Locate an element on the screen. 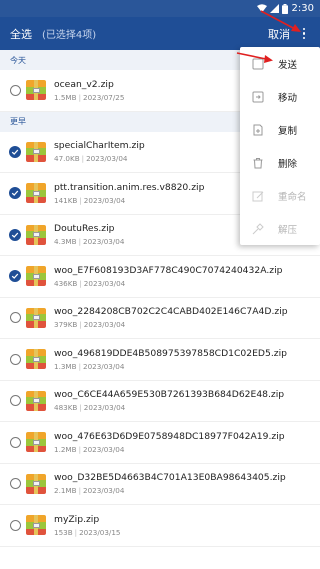 The image size is (320, 569). status-bar: 2:30 is located at coordinates (160, 8).